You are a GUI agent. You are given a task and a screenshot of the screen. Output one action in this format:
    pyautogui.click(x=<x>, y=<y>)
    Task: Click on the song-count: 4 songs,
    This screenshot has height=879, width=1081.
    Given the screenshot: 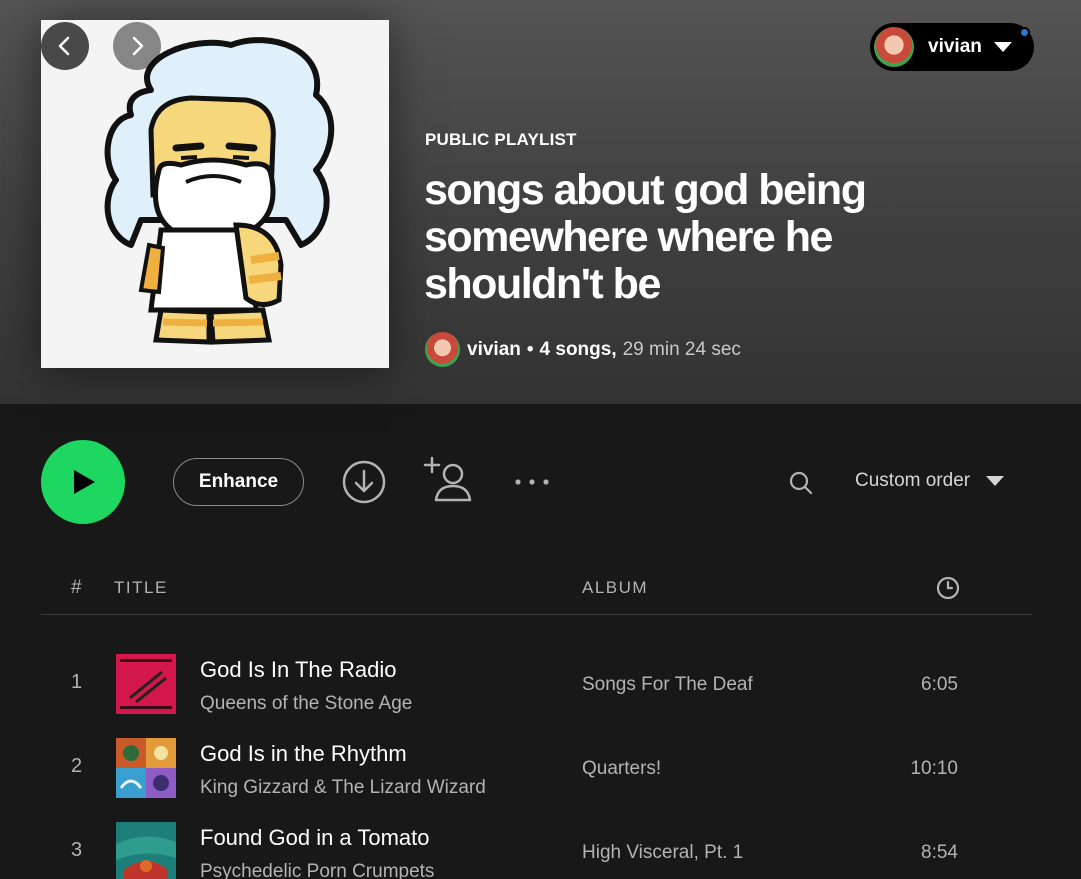 What is the action you would take?
    pyautogui.click(x=578, y=349)
    